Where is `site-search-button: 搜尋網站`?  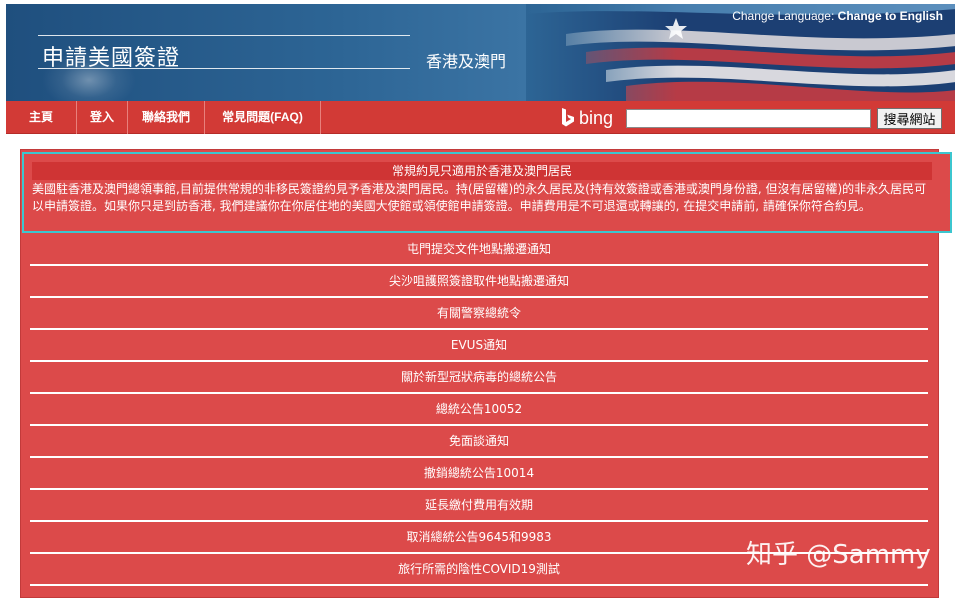 site-search-button: 搜尋網站 is located at coordinates (909, 118).